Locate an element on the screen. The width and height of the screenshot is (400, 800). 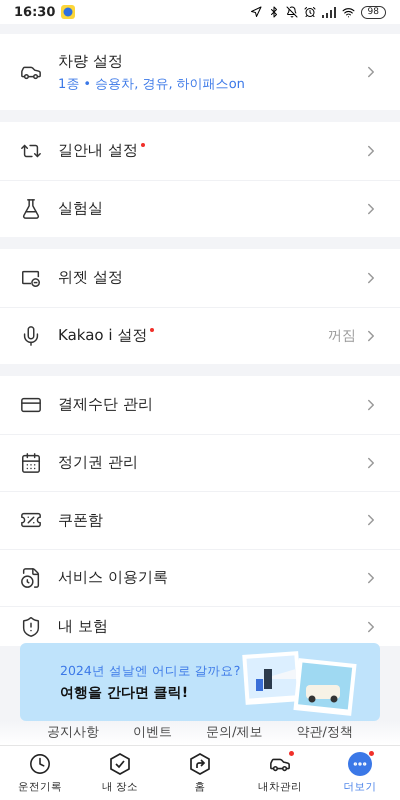
arrow-hexagon-icon is located at coordinates (200, 764).